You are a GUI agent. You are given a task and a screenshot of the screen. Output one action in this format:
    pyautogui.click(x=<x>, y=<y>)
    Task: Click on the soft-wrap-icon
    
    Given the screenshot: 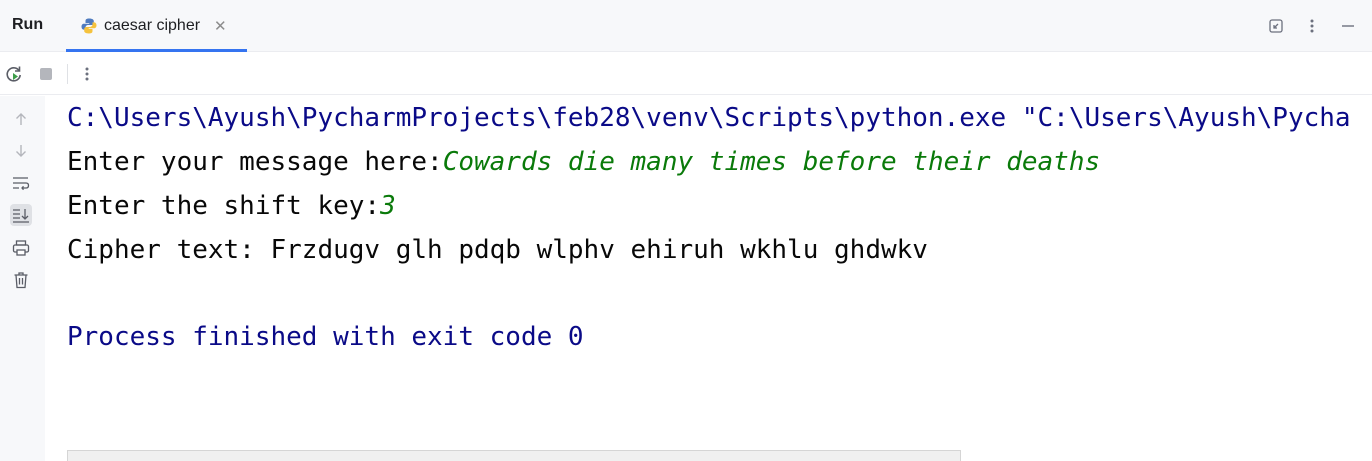 What is the action you would take?
    pyautogui.click(x=21, y=183)
    